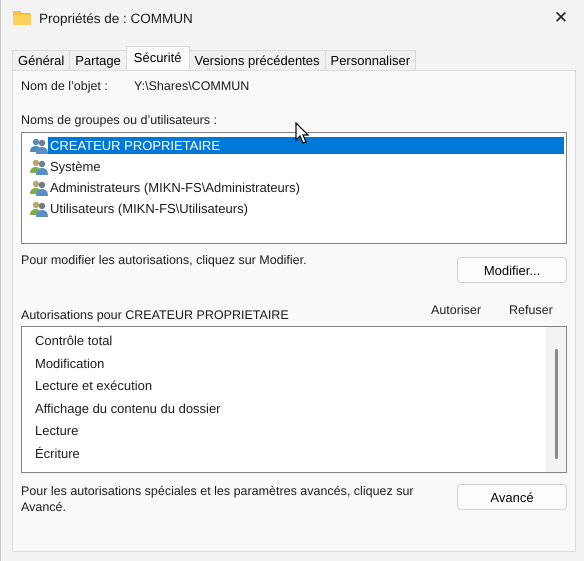 This screenshot has width=584, height=561. I want to click on user-list-item: CREATEUR PROPRIETAIRE, so click(306, 145).